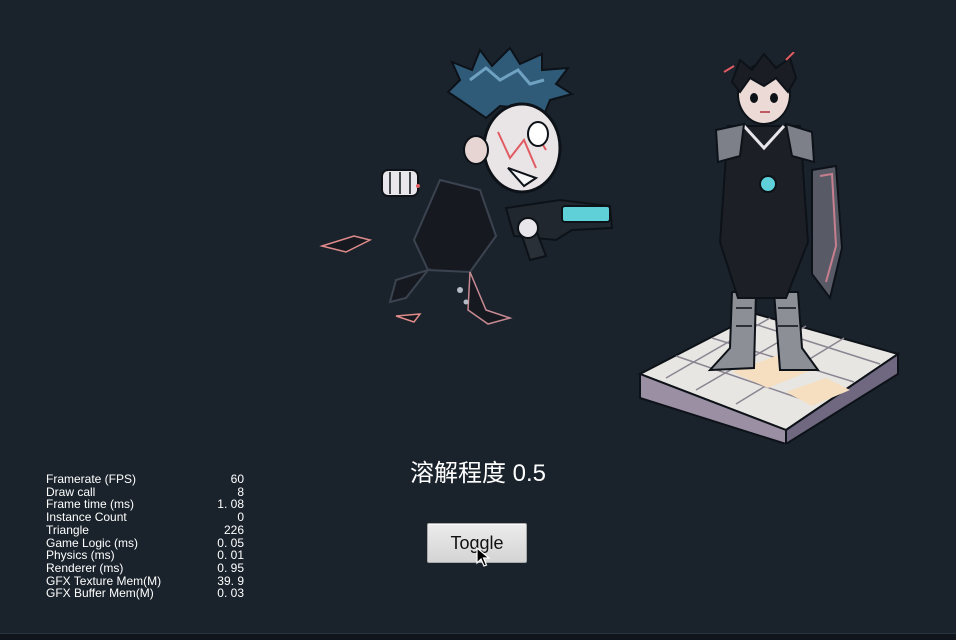 The image size is (956, 640). I want to click on stat-row-gfx-buffer-mem: GFX Buffer Mem(M) 0. 03, so click(145, 593).